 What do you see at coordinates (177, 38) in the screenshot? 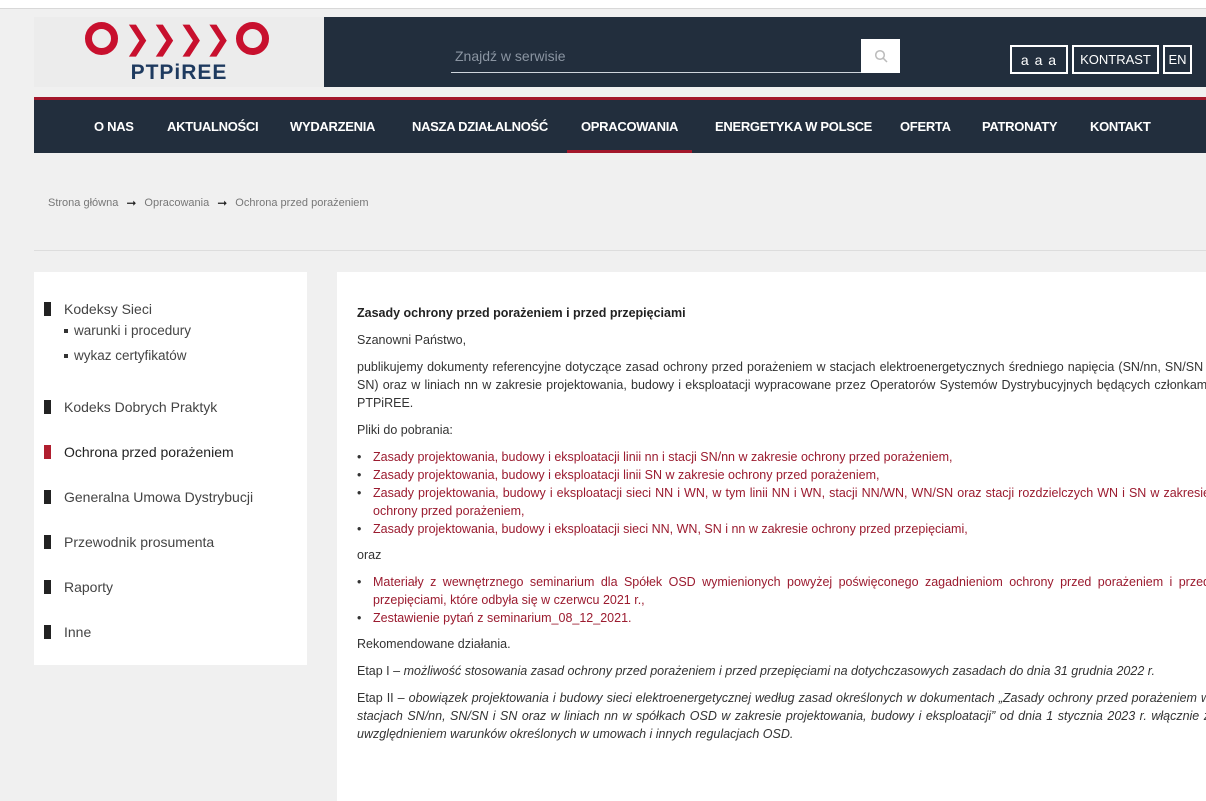
I see `logo-mark-icon: ❯❯❯❯` at bounding box center [177, 38].